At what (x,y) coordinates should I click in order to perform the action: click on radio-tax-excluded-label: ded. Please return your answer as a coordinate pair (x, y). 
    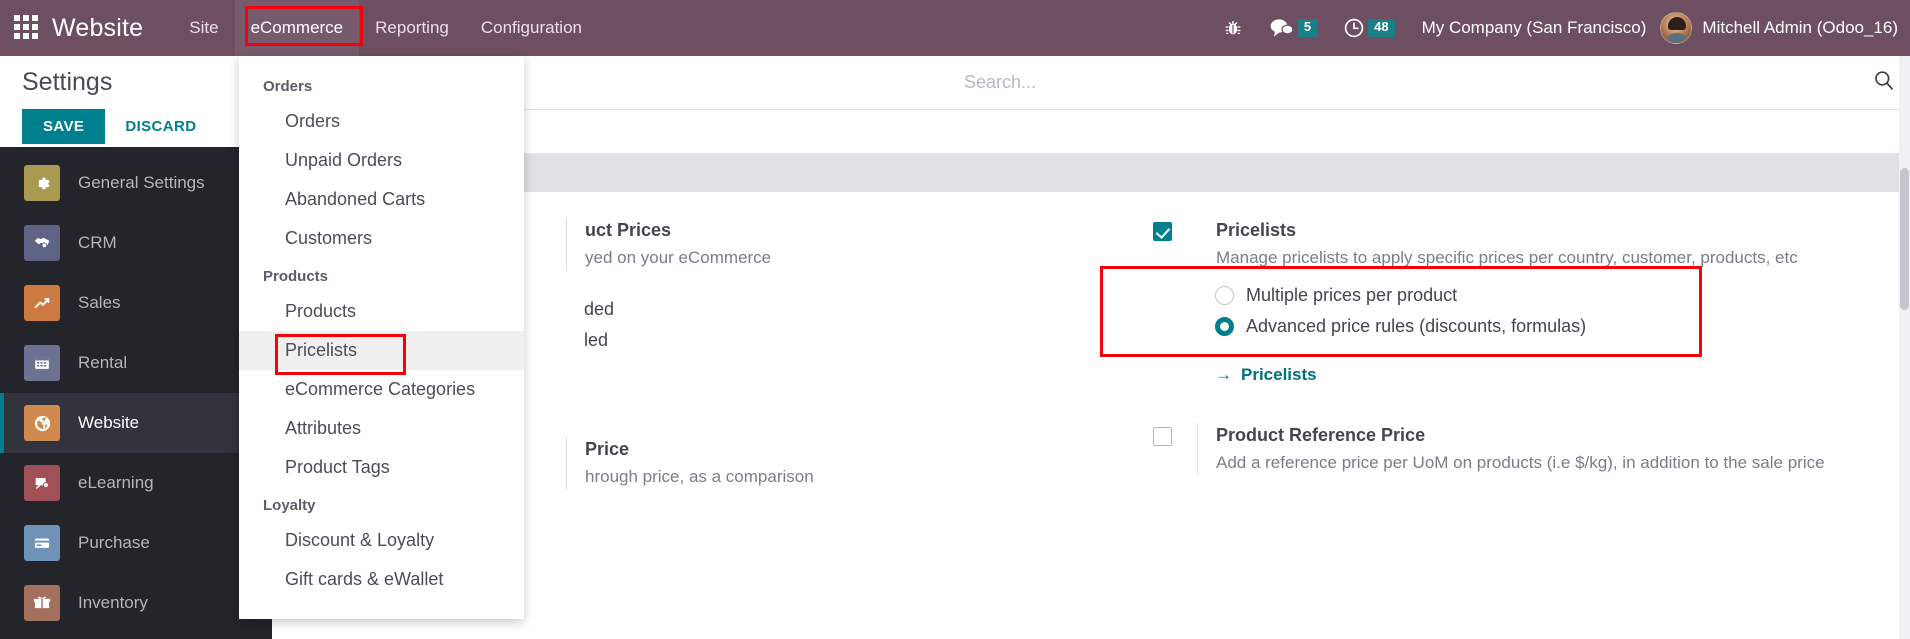
    Looking at the image, I should click on (599, 308).